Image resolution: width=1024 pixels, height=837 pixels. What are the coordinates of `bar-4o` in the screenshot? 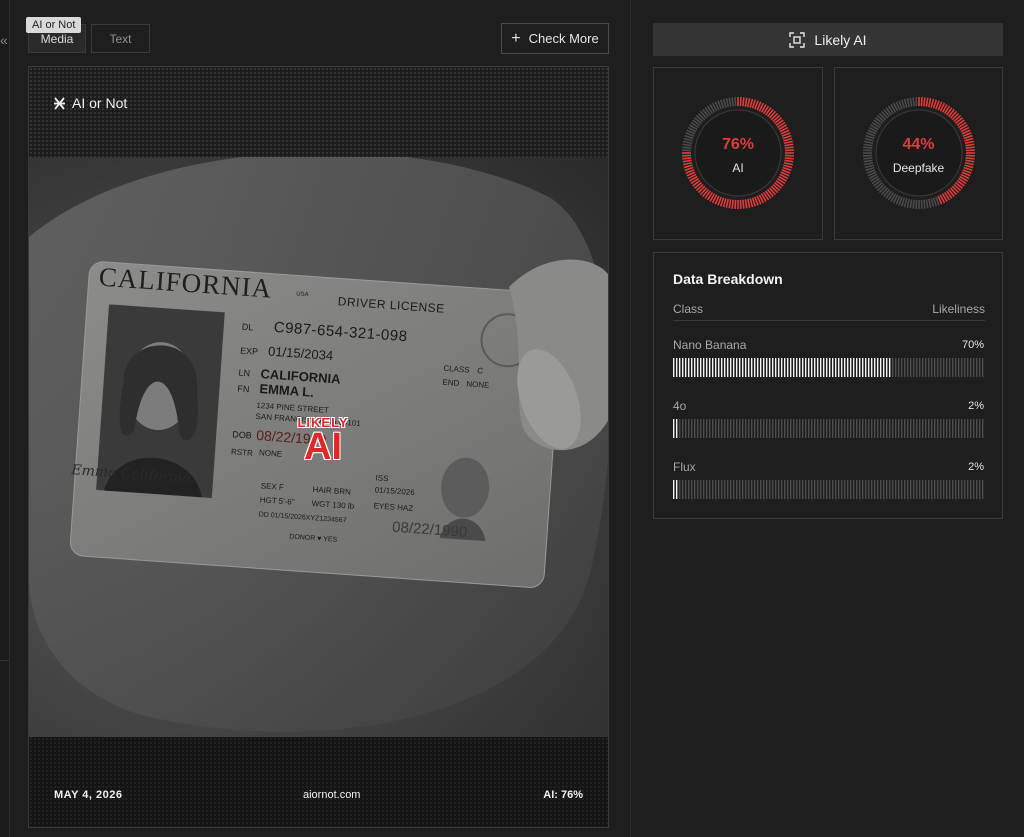 It's located at (828, 428).